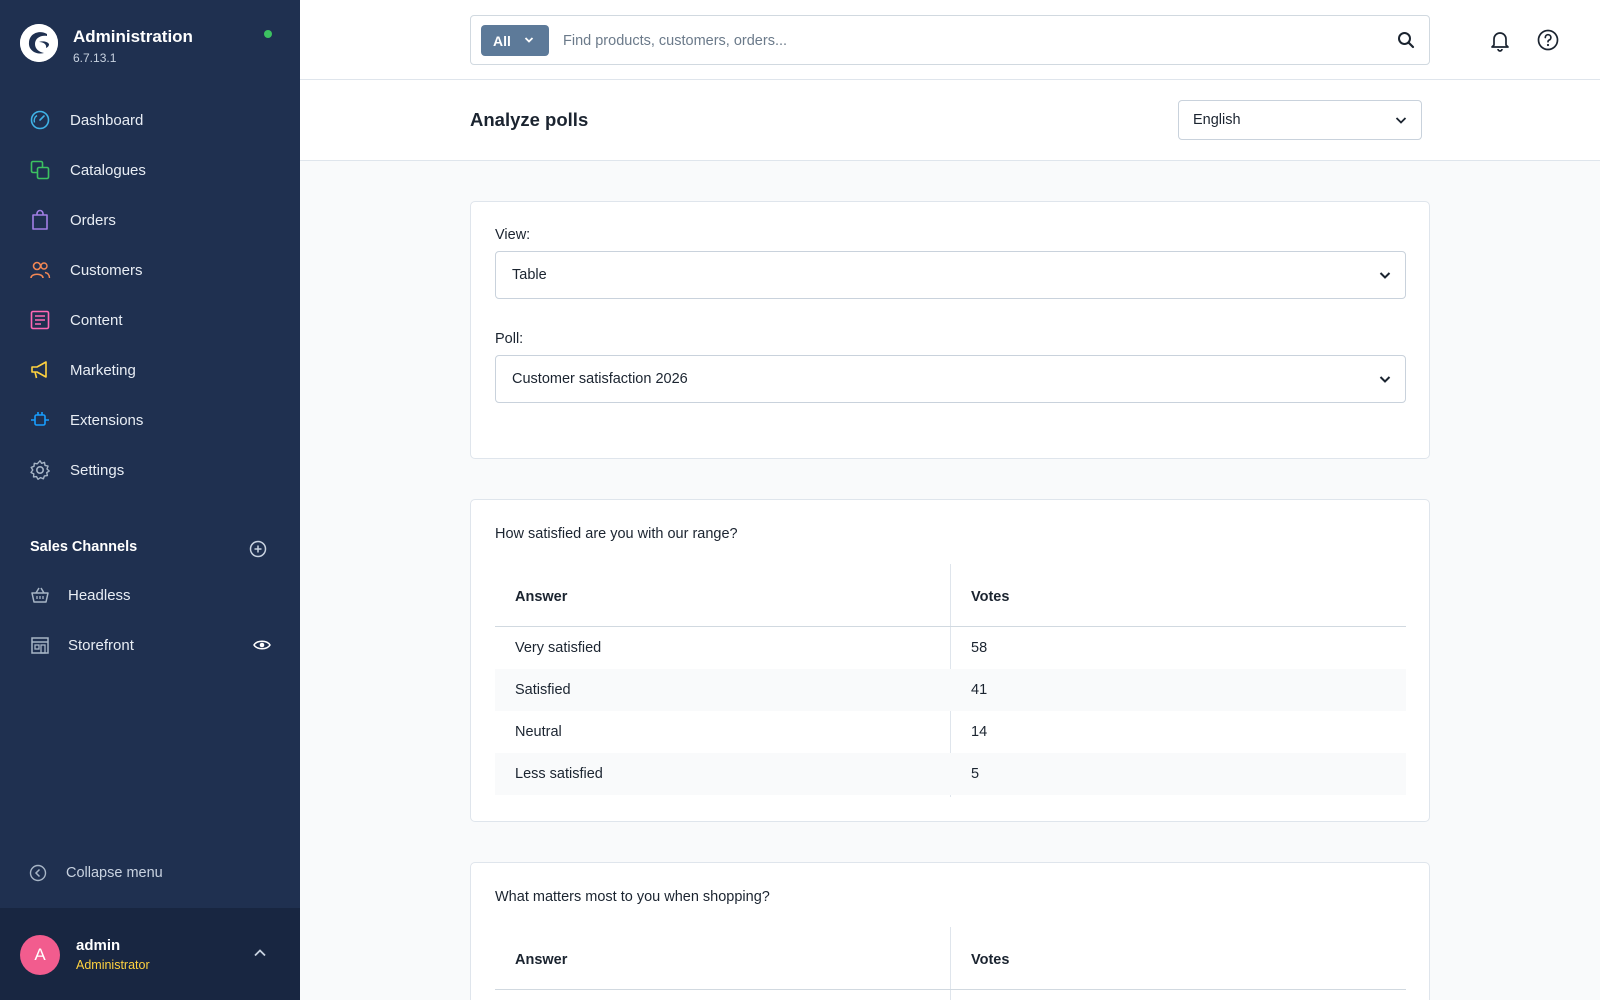 The image size is (1600, 1000). I want to click on view-select: Table, so click(950, 275).